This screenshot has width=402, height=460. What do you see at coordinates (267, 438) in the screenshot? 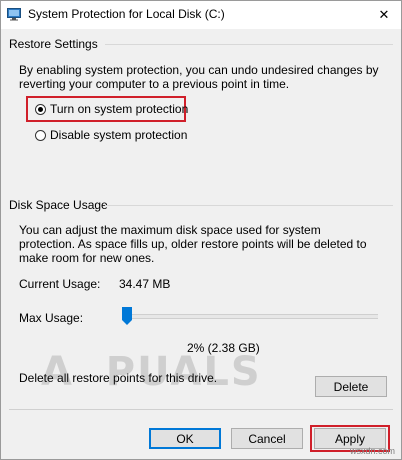
I see `cancel-button: Cancel` at bounding box center [267, 438].